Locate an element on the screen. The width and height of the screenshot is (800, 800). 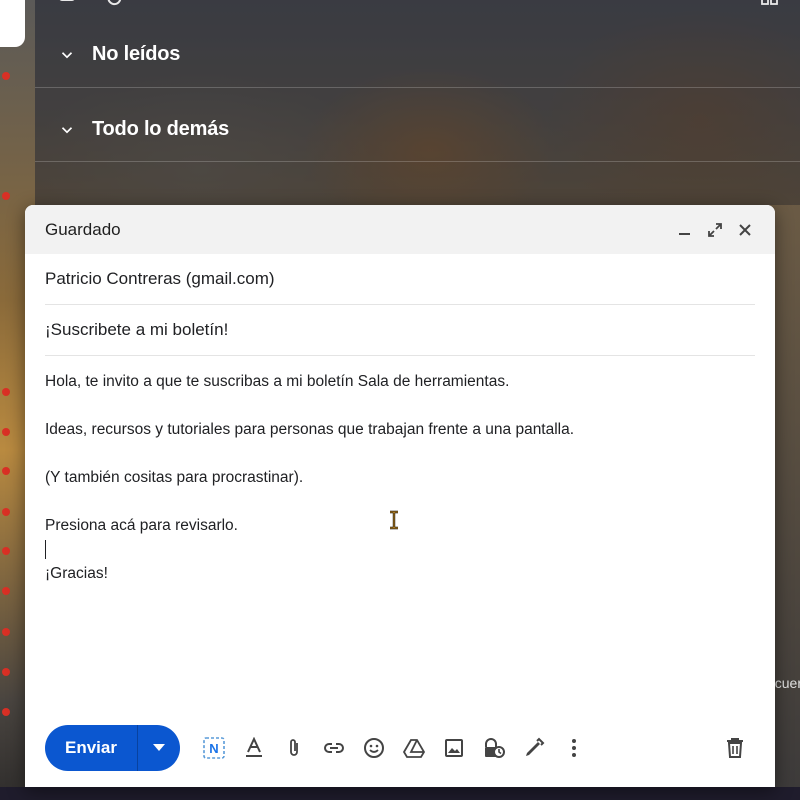
inbox-toolbar-icons is located at coordinates (133, 5).